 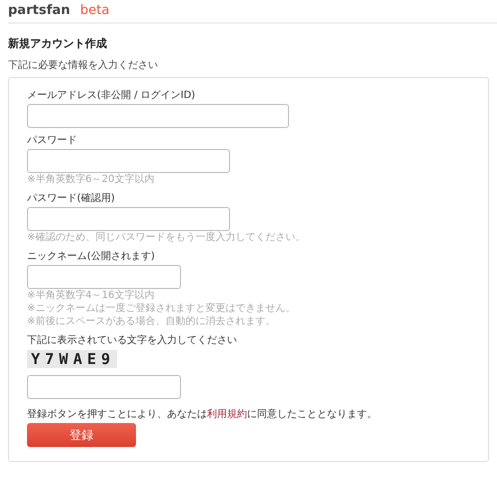 I want to click on beta-label: beta, so click(x=95, y=10).